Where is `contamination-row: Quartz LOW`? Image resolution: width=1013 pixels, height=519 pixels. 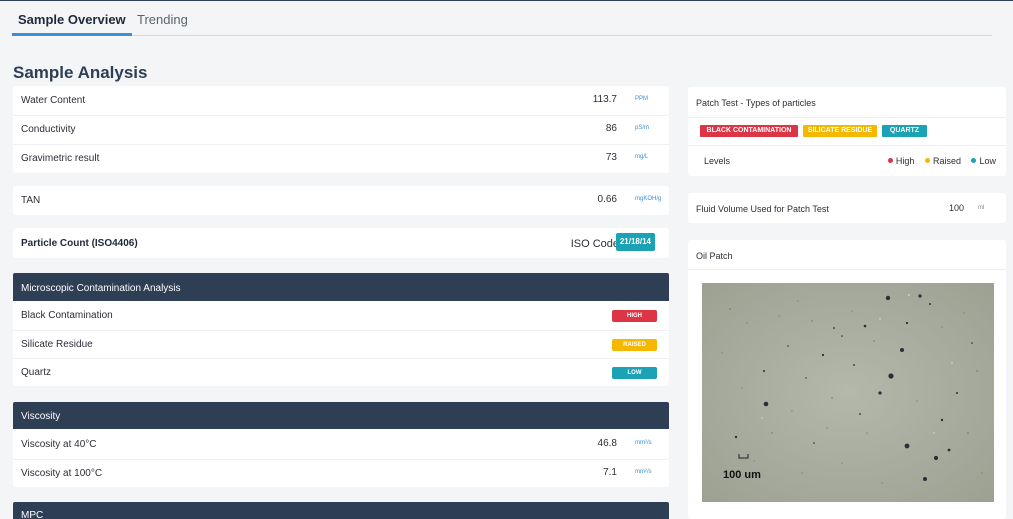 contamination-row: Quartz LOW is located at coordinates (341, 372).